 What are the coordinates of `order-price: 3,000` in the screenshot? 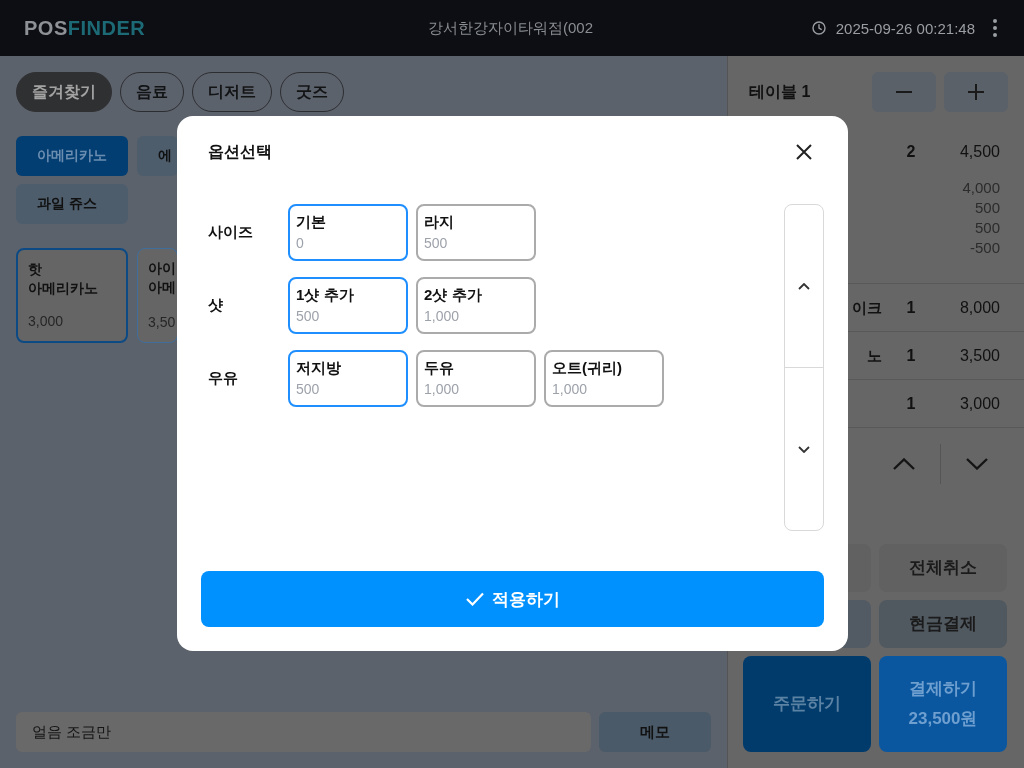 It's located at (979, 404).